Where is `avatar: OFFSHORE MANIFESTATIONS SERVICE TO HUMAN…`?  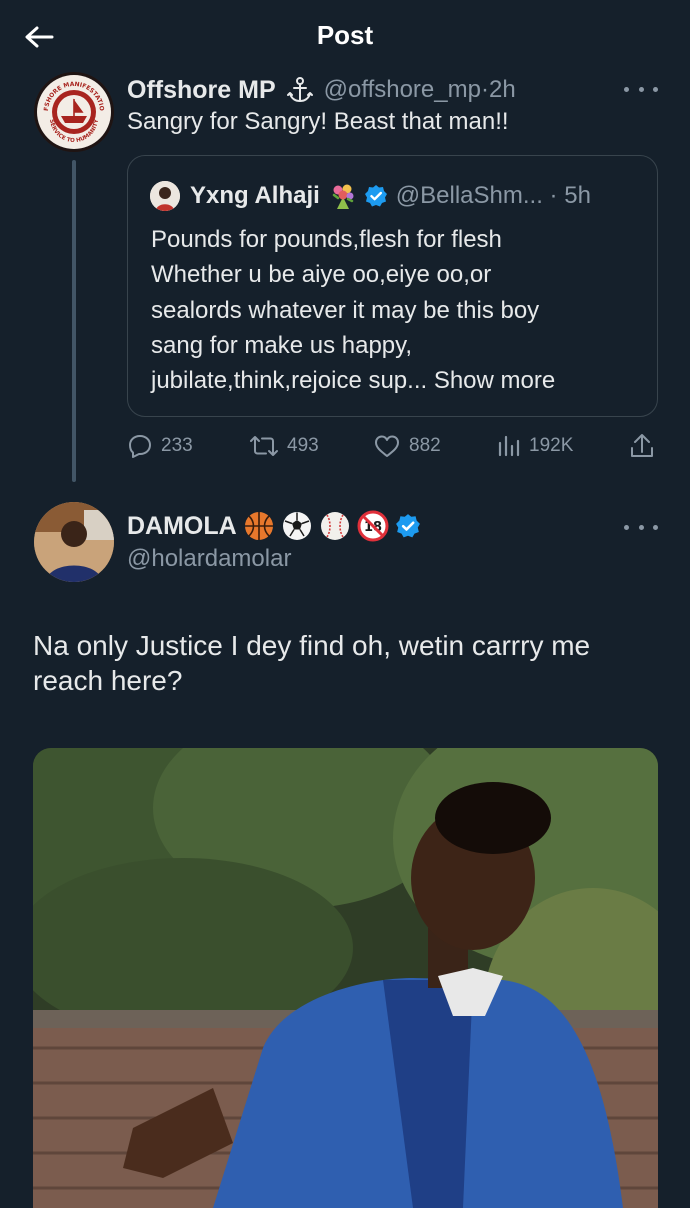 avatar: OFFSHORE MANIFESTATIONS SERVICE TO HUMAN… is located at coordinates (74, 112).